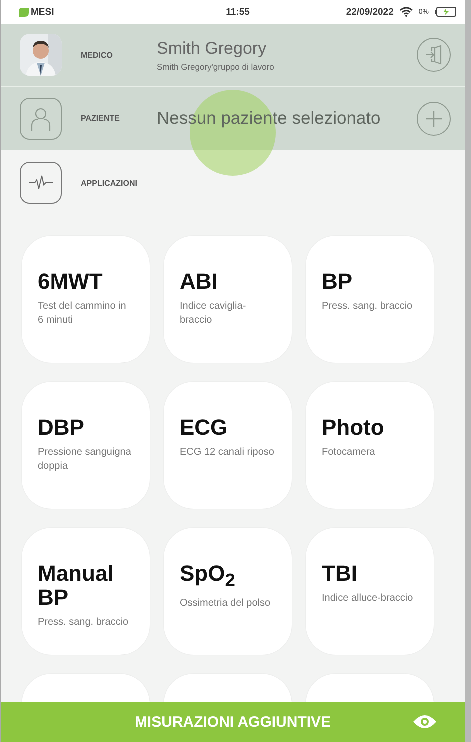  I want to click on app-description: Indice caviglia-braccio, so click(214, 314).